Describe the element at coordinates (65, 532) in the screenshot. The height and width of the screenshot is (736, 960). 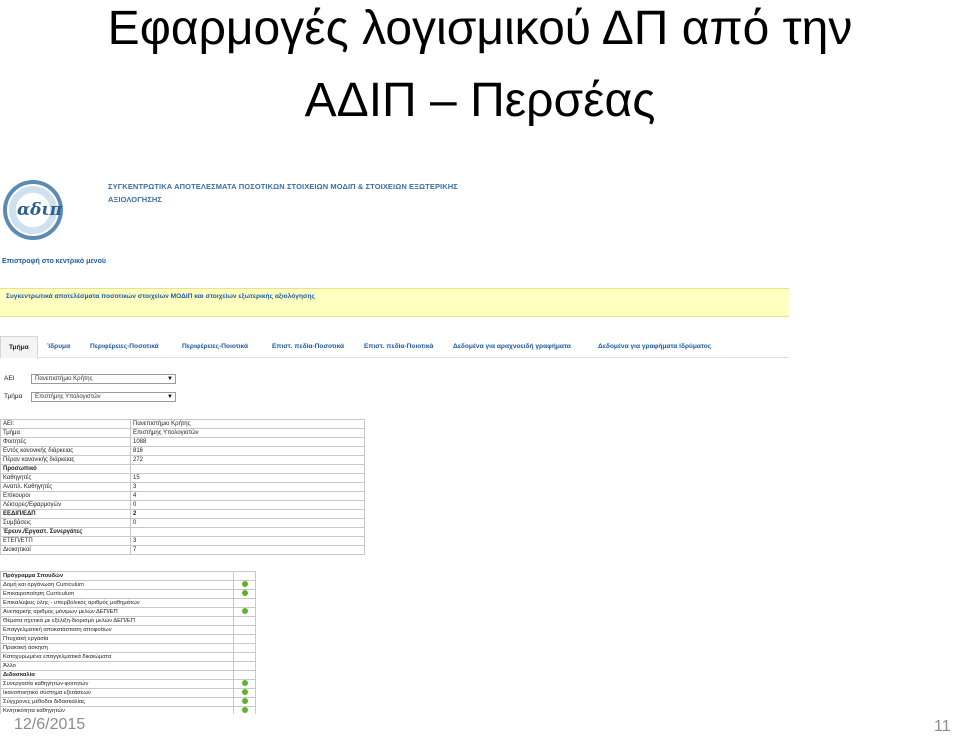
I see `stat-label: Έρευν./Εργαστ. Συνεργάτες` at that location.